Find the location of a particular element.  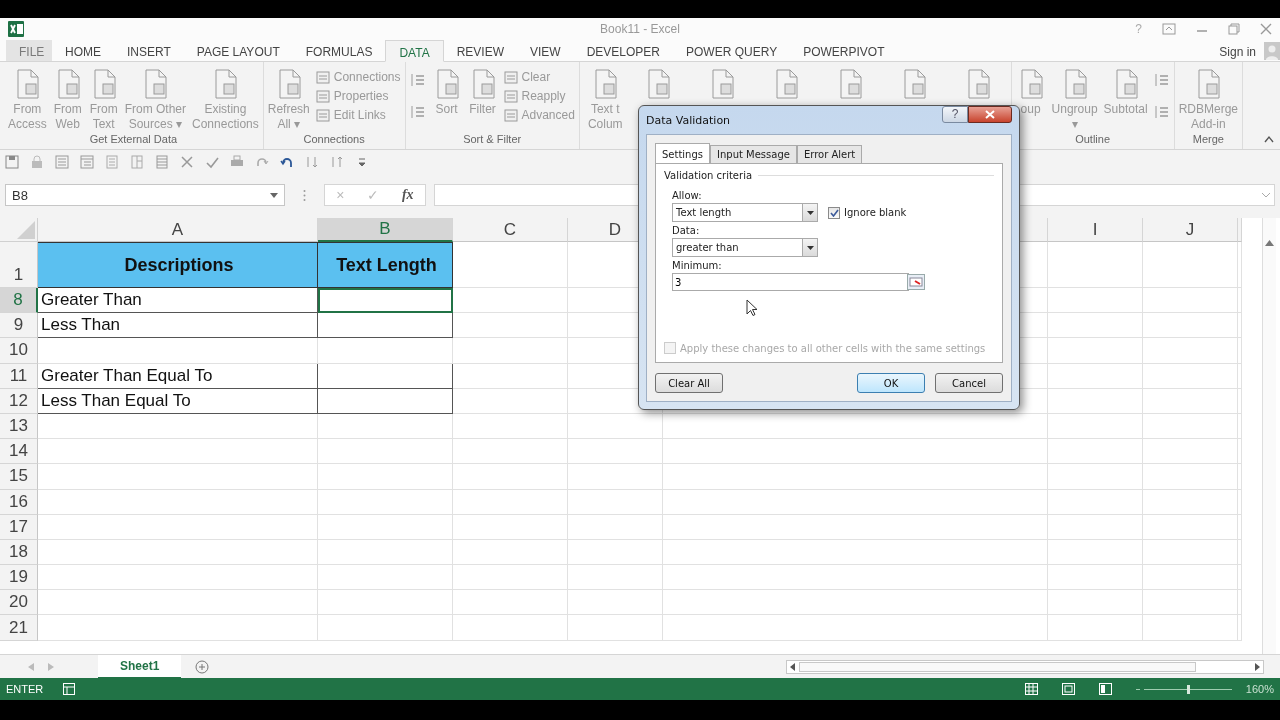

dialog-title: Data Validation is located at coordinates (688, 120).